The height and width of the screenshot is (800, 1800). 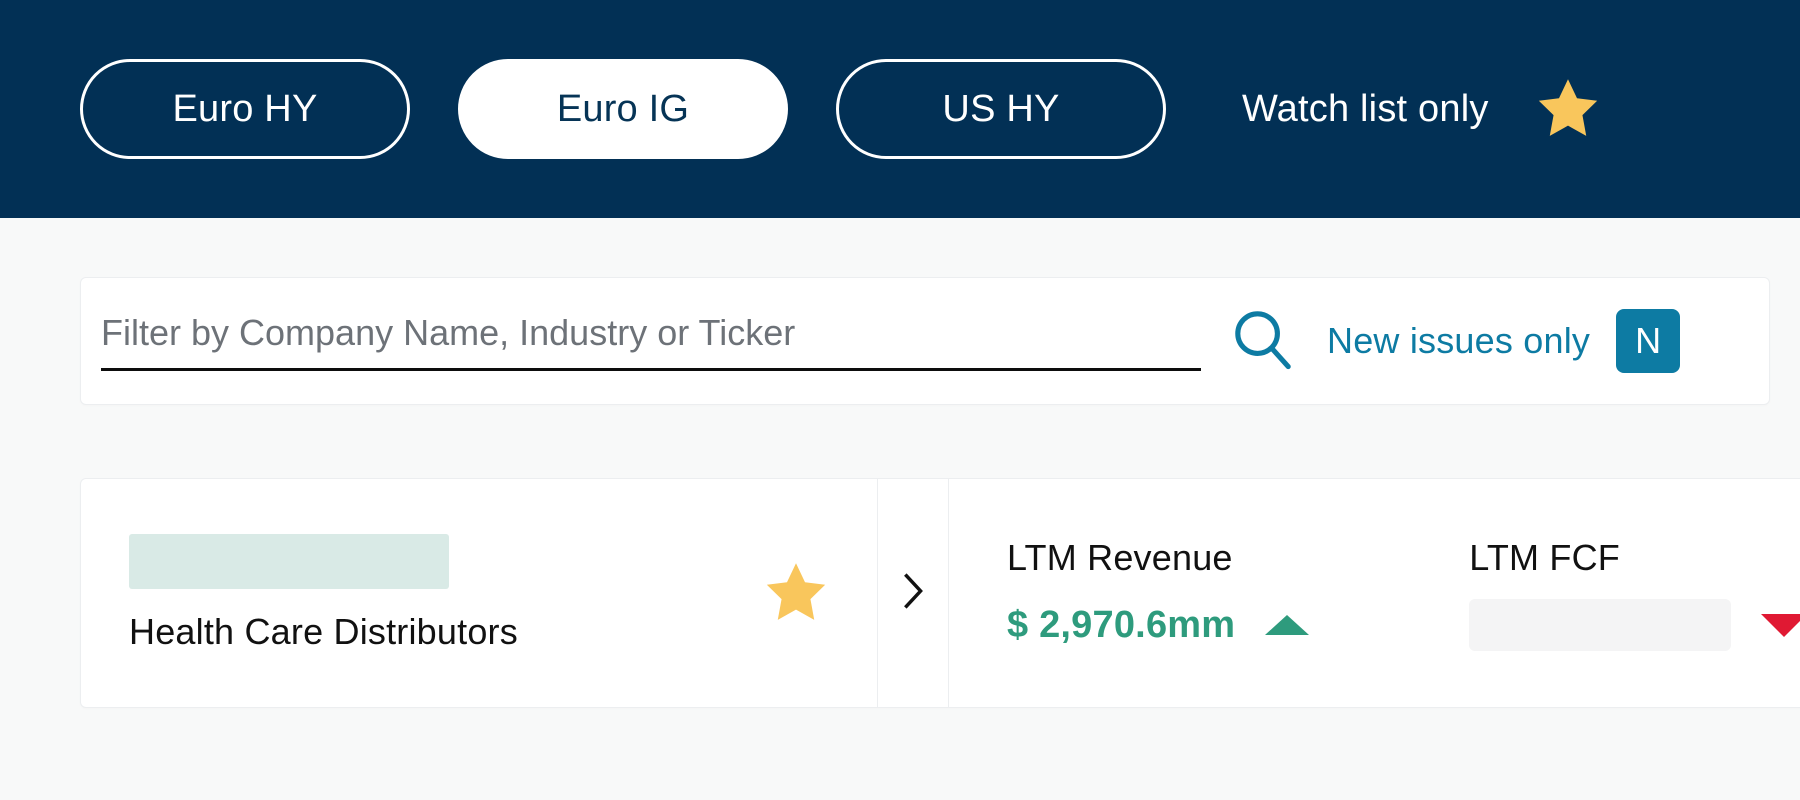 I want to click on metric-ltm-revenue: LTM Revenue $ 2,970.6mm, so click(x=1158, y=593).